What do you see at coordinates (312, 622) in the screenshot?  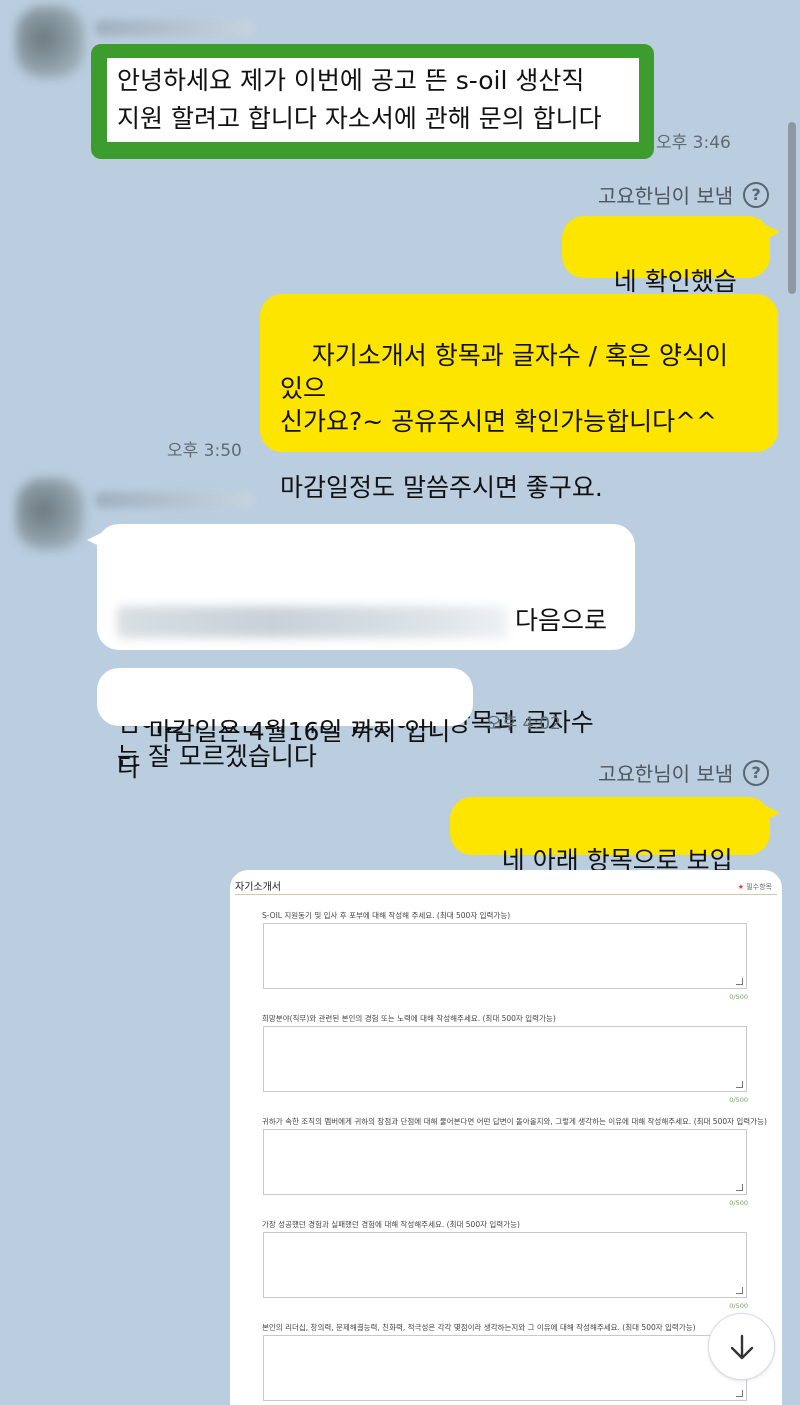 I see `blurred-text` at bounding box center [312, 622].